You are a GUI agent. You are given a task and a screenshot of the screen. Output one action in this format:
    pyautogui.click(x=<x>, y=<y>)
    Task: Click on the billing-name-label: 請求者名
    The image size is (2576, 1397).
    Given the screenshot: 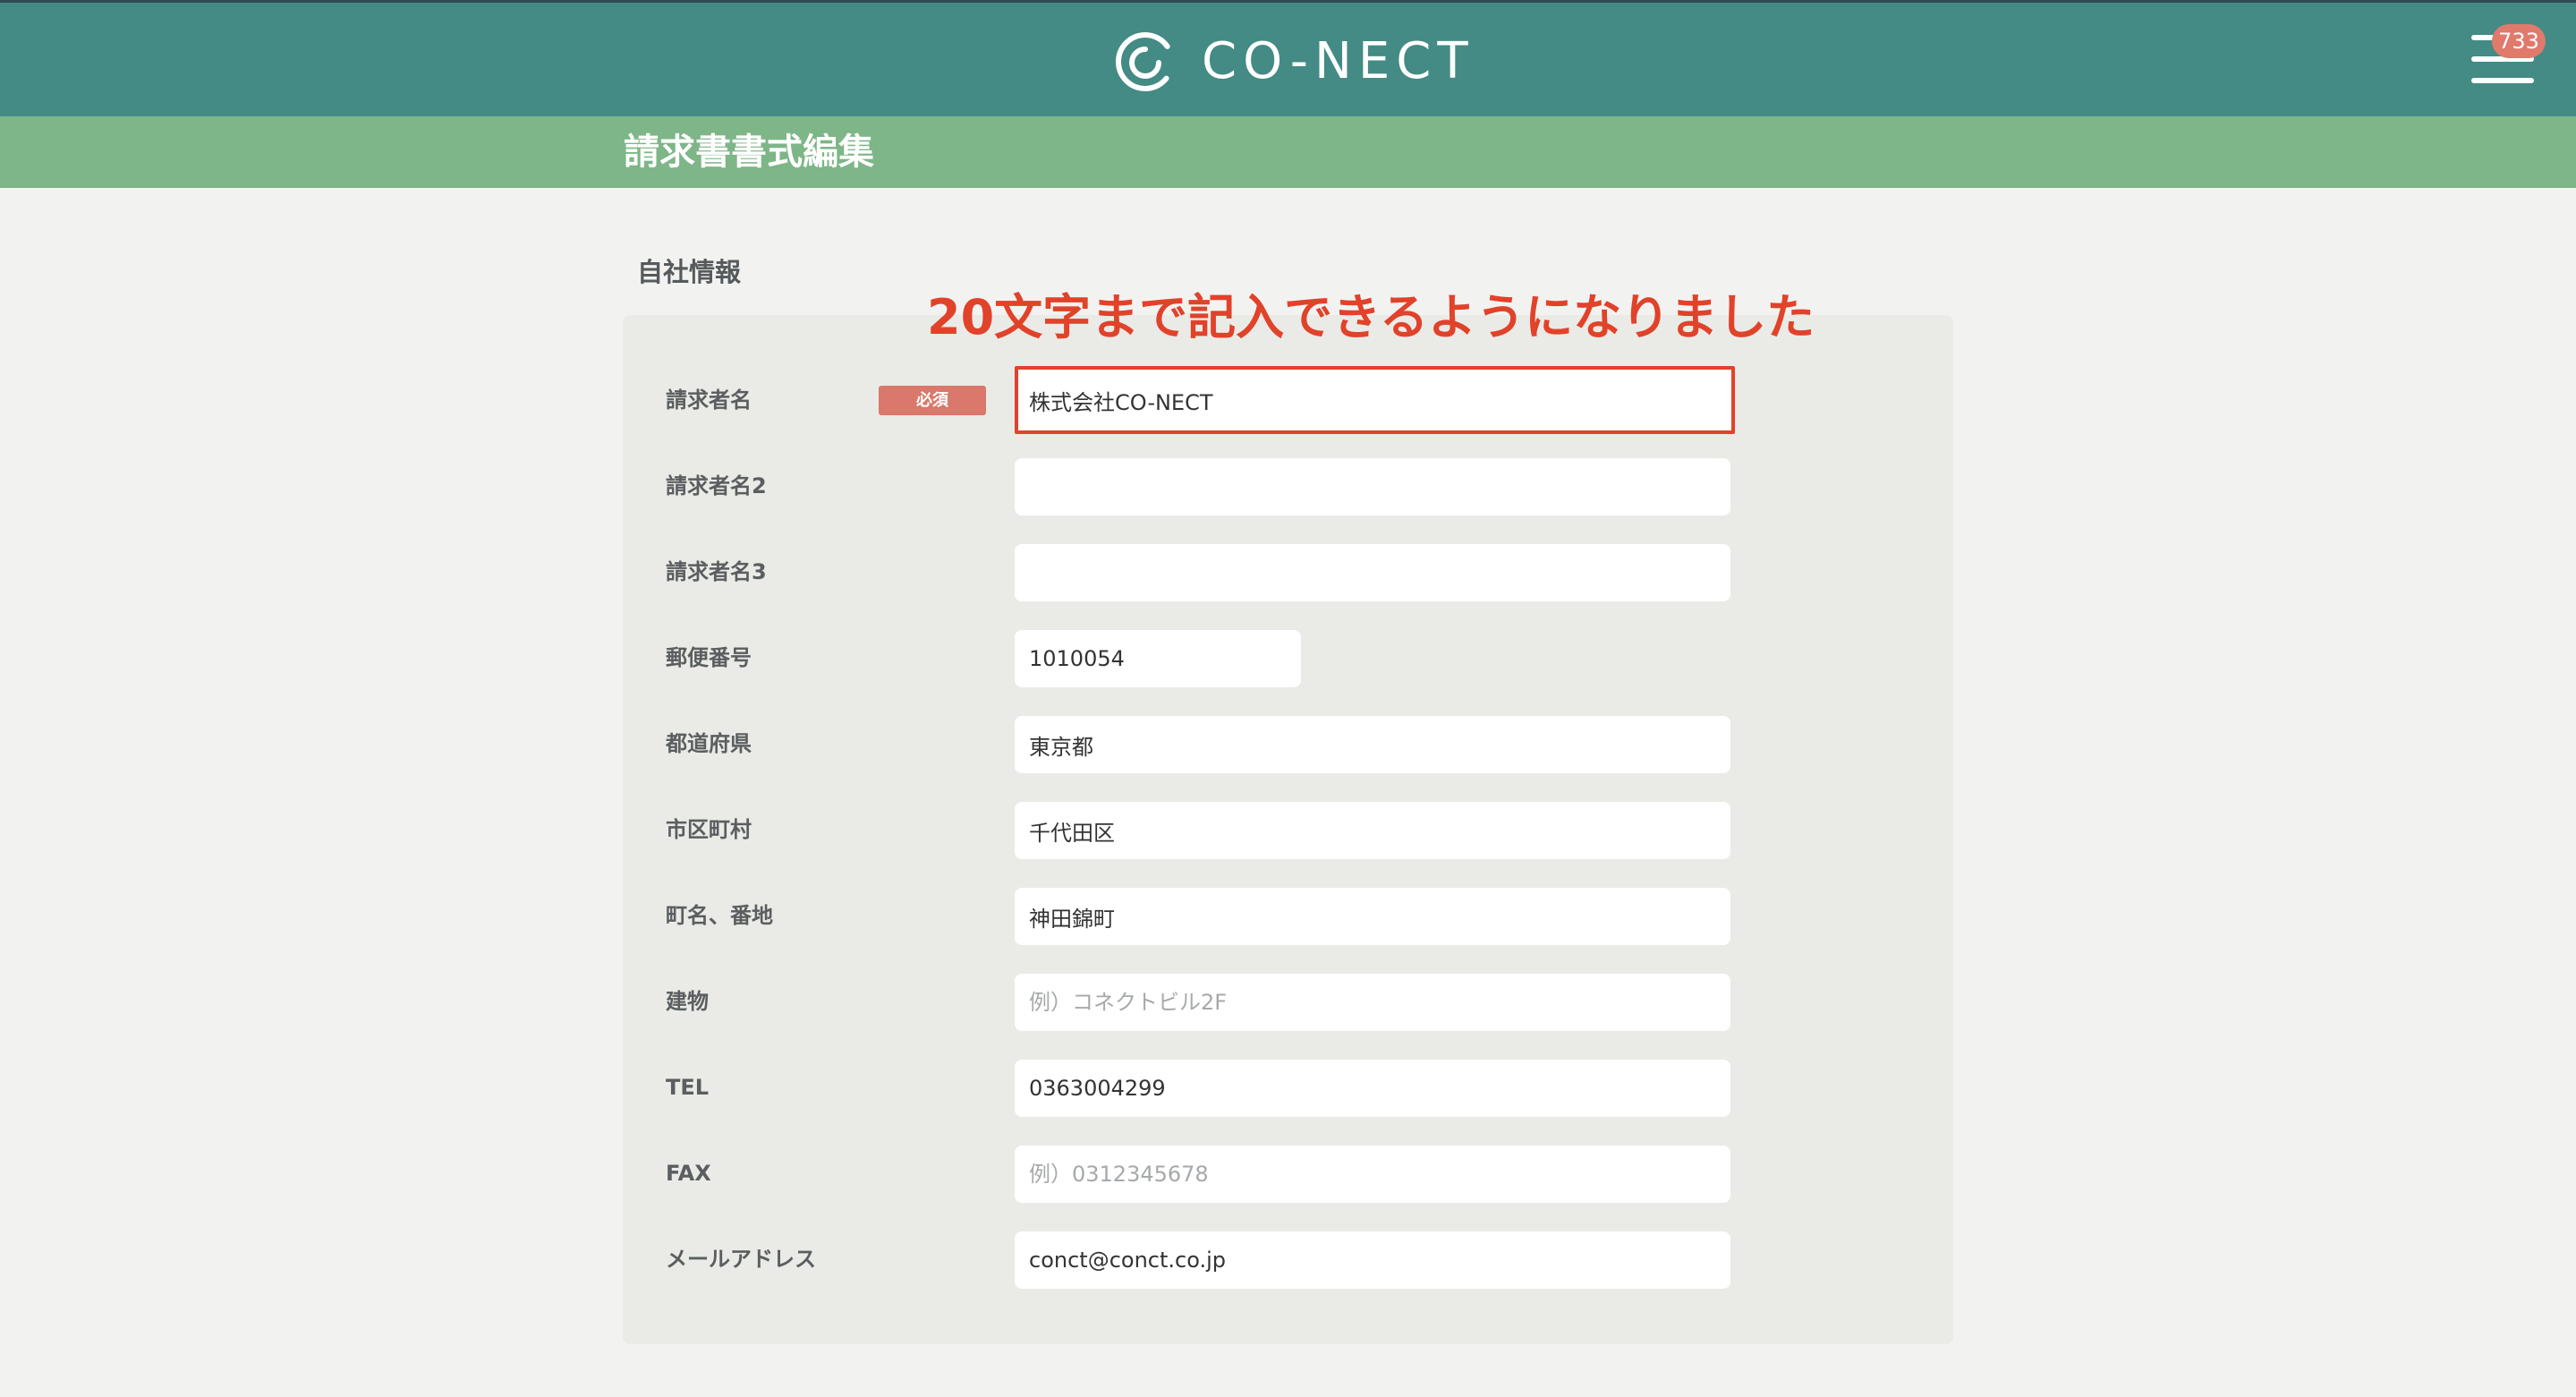 What is the action you would take?
    pyautogui.click(x=709, y=401)
    